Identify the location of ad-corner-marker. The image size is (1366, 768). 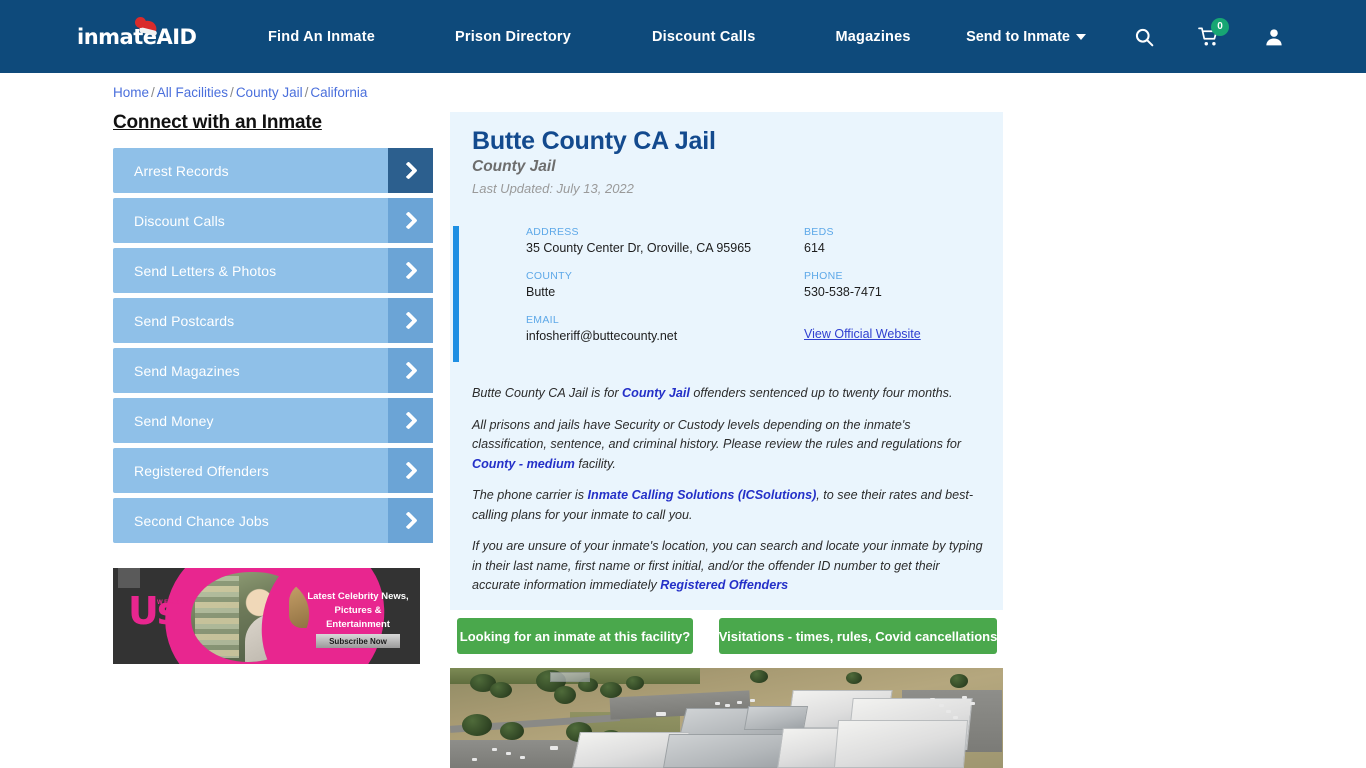
(129, 578).